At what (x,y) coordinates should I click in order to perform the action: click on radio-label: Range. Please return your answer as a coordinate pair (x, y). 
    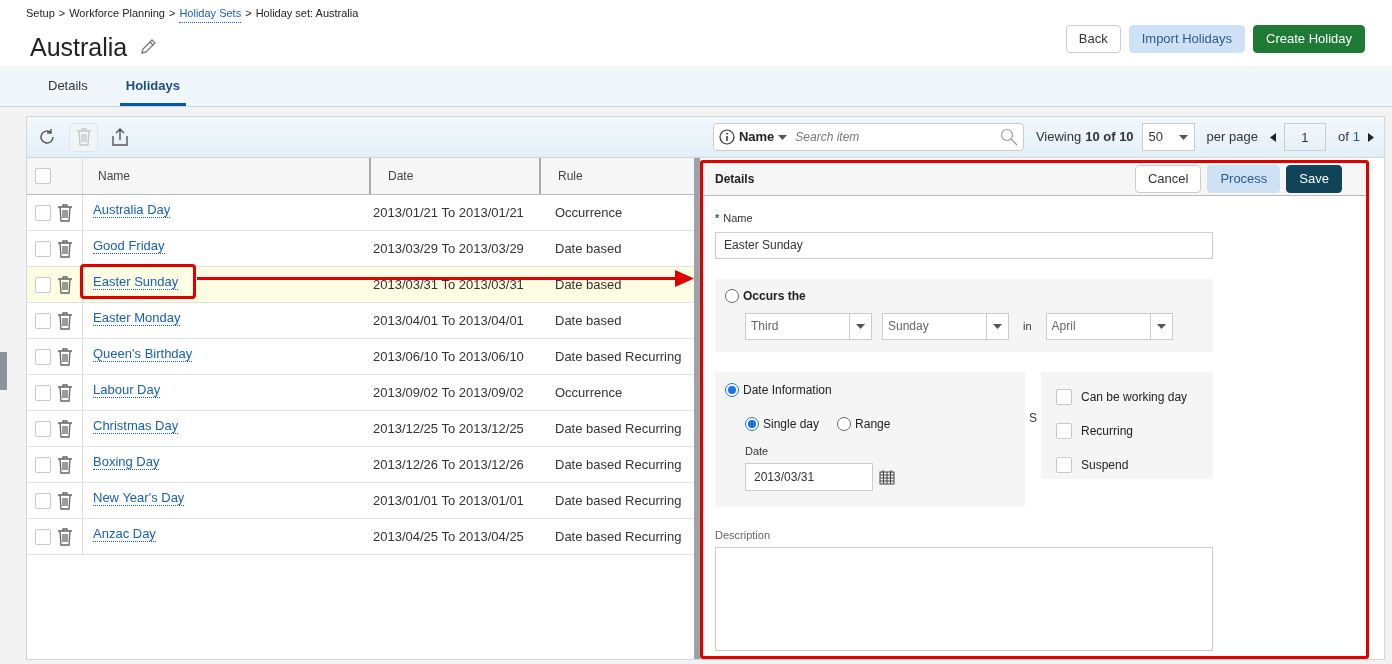
    Looking at the image, I should click on (873, 423).